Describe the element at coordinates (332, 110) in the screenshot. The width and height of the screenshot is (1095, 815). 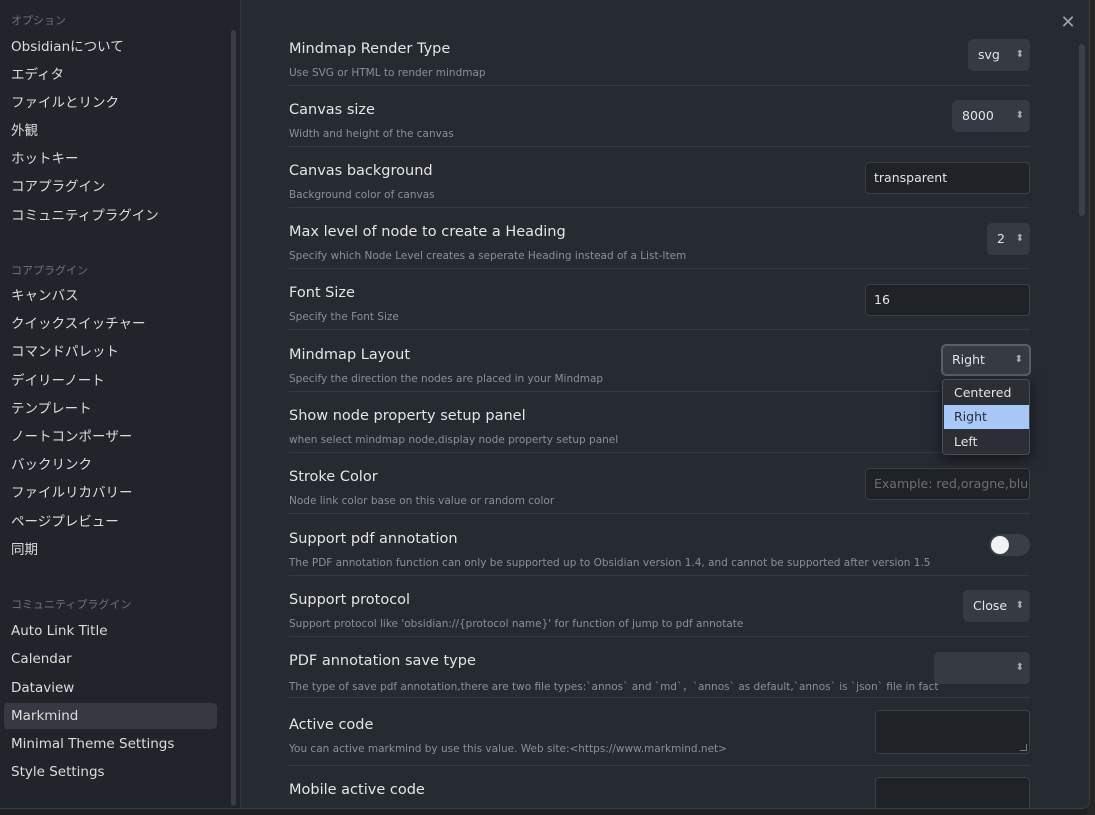
I see `setting-name: Canvas size` at that location.